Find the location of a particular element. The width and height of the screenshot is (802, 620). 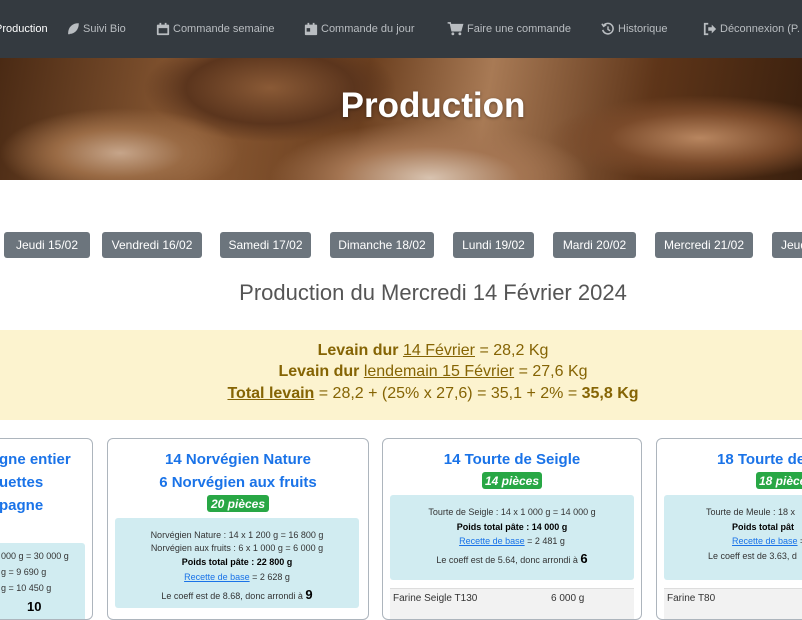

card-title: 14 Tourte de Seigle is located at coordinates (512, 459).